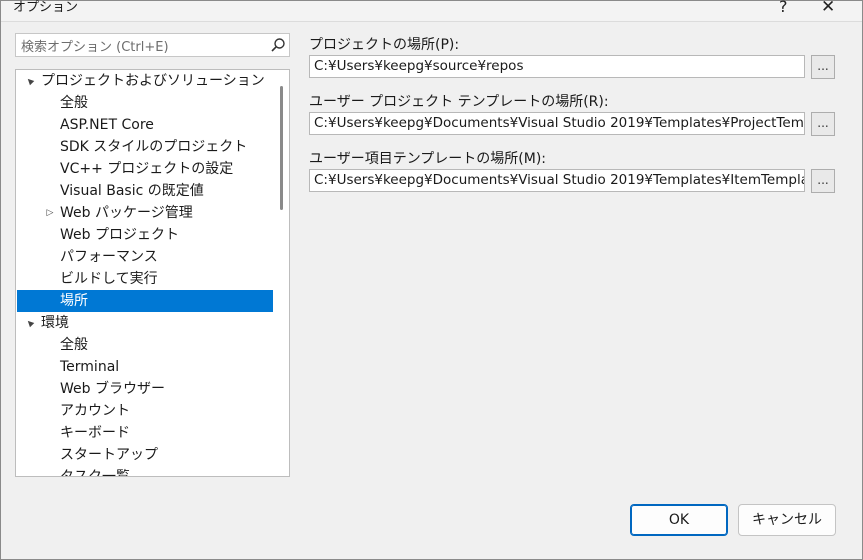 Image resolution: width=863 pixels, height=560 pixels. What do you see at coordinates (783, 8) in the screenshot?
I see `help-button: ?` at bounding box center [783, 8].